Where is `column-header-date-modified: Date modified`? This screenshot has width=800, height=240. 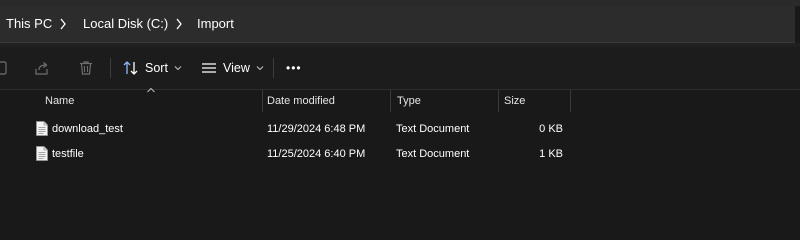 column-header-date-modified: Date modified is located at coordinates (301, 101).